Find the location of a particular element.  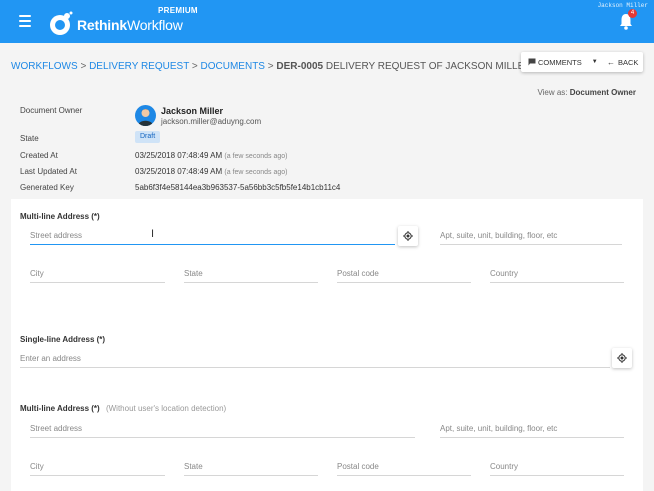

owner-name: Jackson Miller is located at coordinates (192, 111).